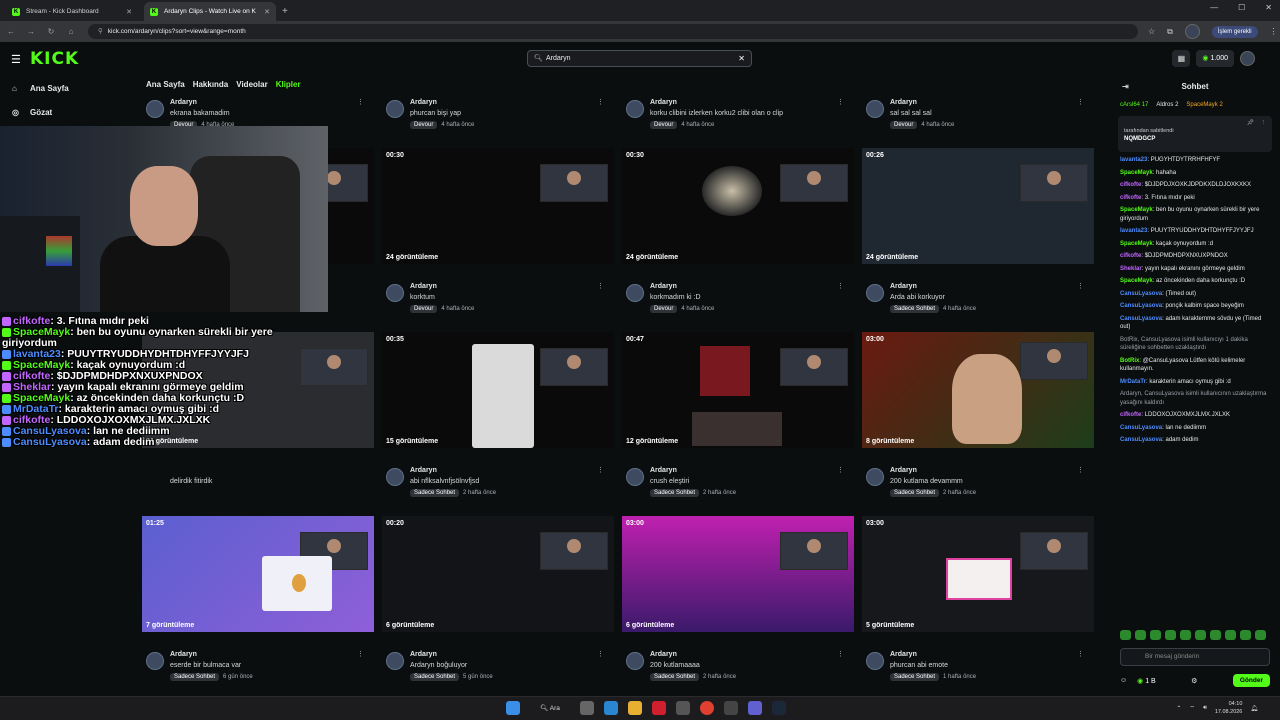 The image size is (1280, 720). What do you see at coordinates (165, 84) in the screenshot?
I see `tab-home: Ana Sayfa` at bounding box center [165, 84].